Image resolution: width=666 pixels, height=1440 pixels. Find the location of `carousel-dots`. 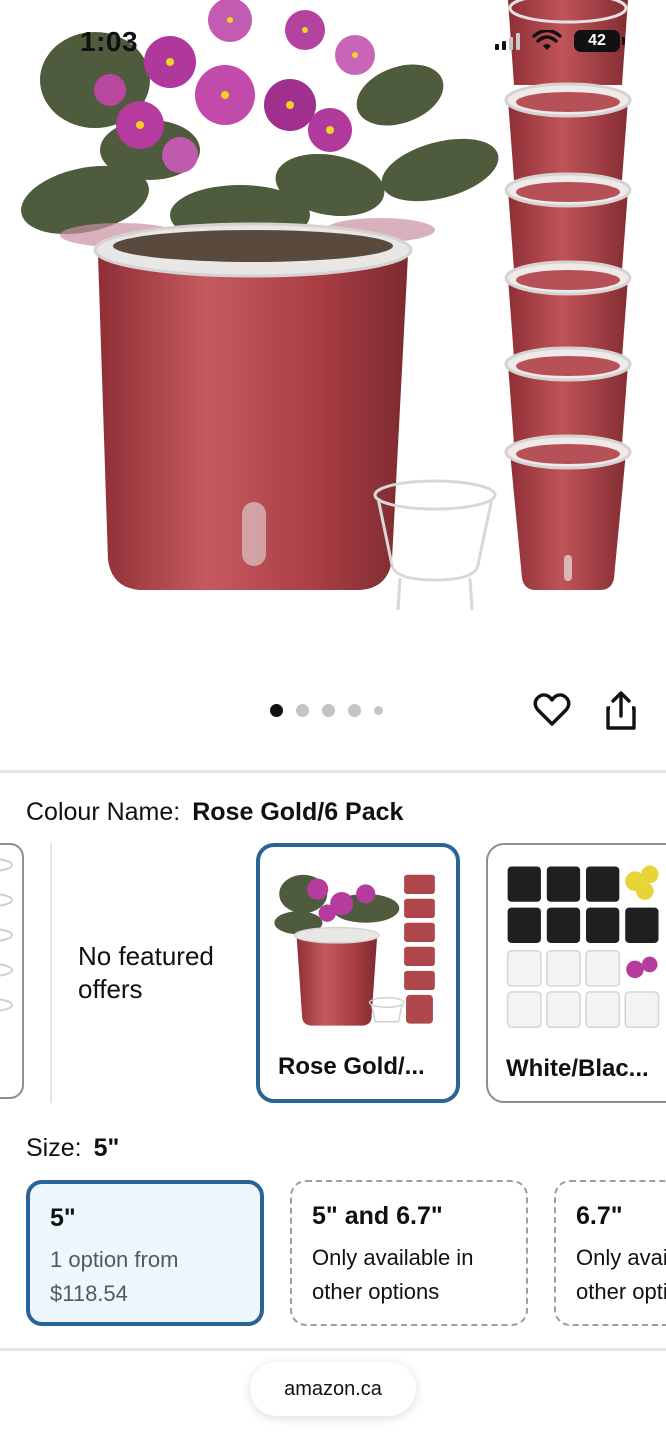

carousel-dots is located at coordinates (326, 710).